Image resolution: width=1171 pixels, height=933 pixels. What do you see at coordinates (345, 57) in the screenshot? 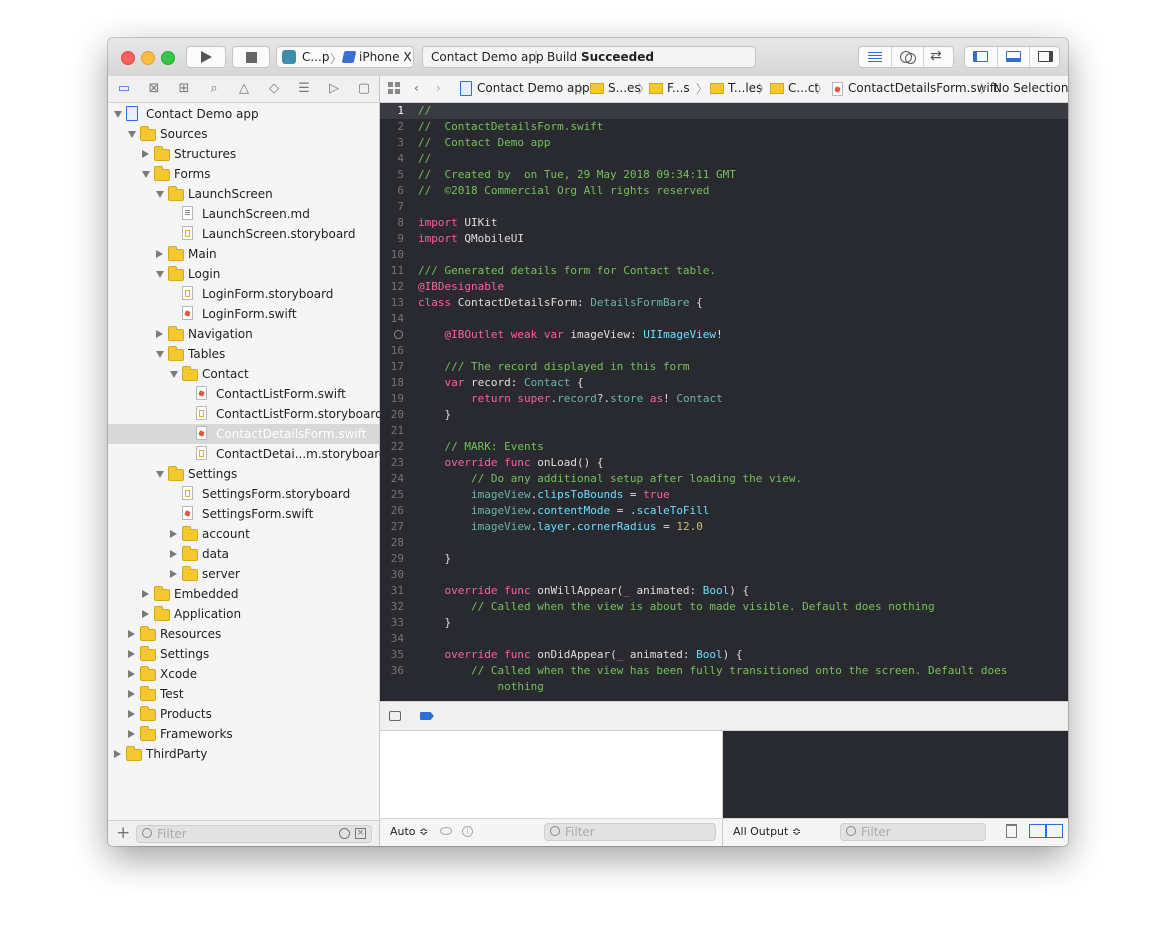
I see `scheme-selector: C...p 〉 iPhone X` at bounding box center [345, 57].